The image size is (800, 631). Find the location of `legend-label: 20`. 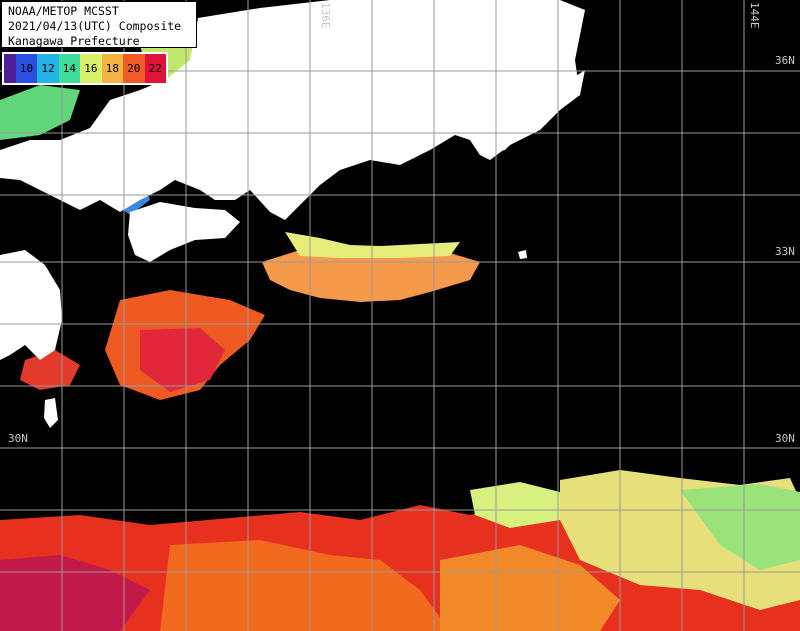

legend-label: 20 is located at coordinates (134, 68).